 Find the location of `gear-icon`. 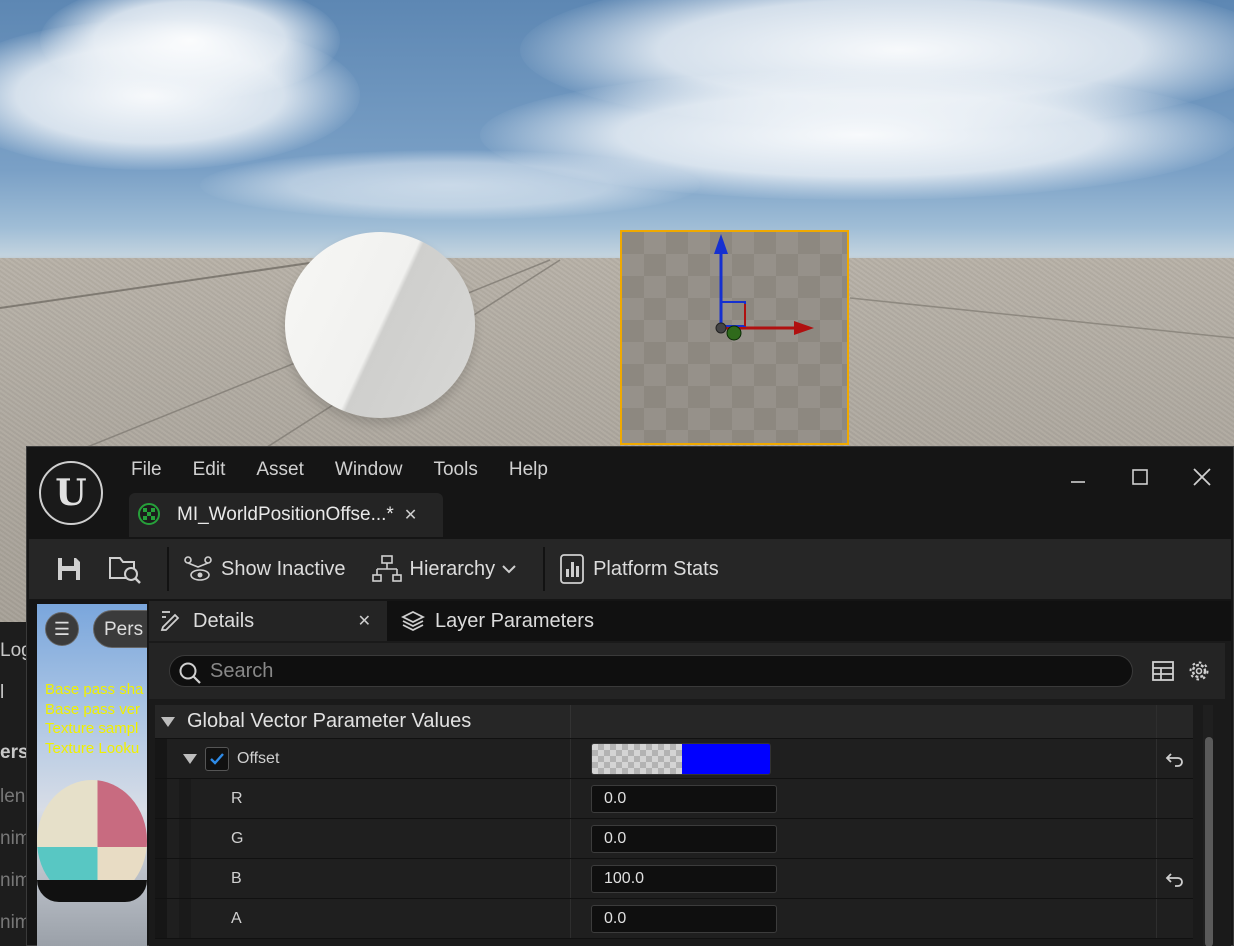

gear-icon is located at coordinates (1199, 671).